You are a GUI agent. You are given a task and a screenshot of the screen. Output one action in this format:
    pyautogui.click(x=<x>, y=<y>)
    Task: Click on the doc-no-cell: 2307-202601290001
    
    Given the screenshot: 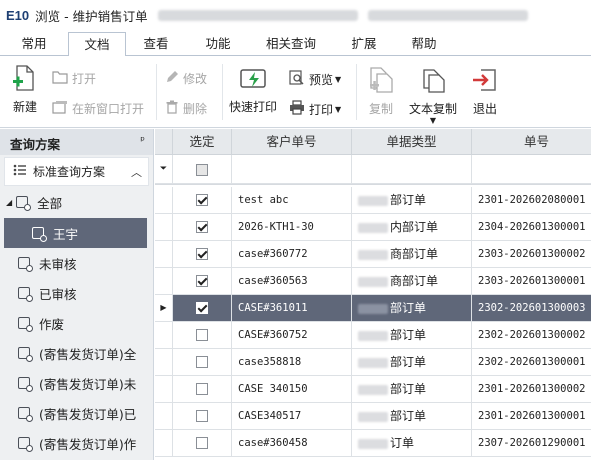 What is the action you would take?
    pyautogui.click(x=531, y=443)
    